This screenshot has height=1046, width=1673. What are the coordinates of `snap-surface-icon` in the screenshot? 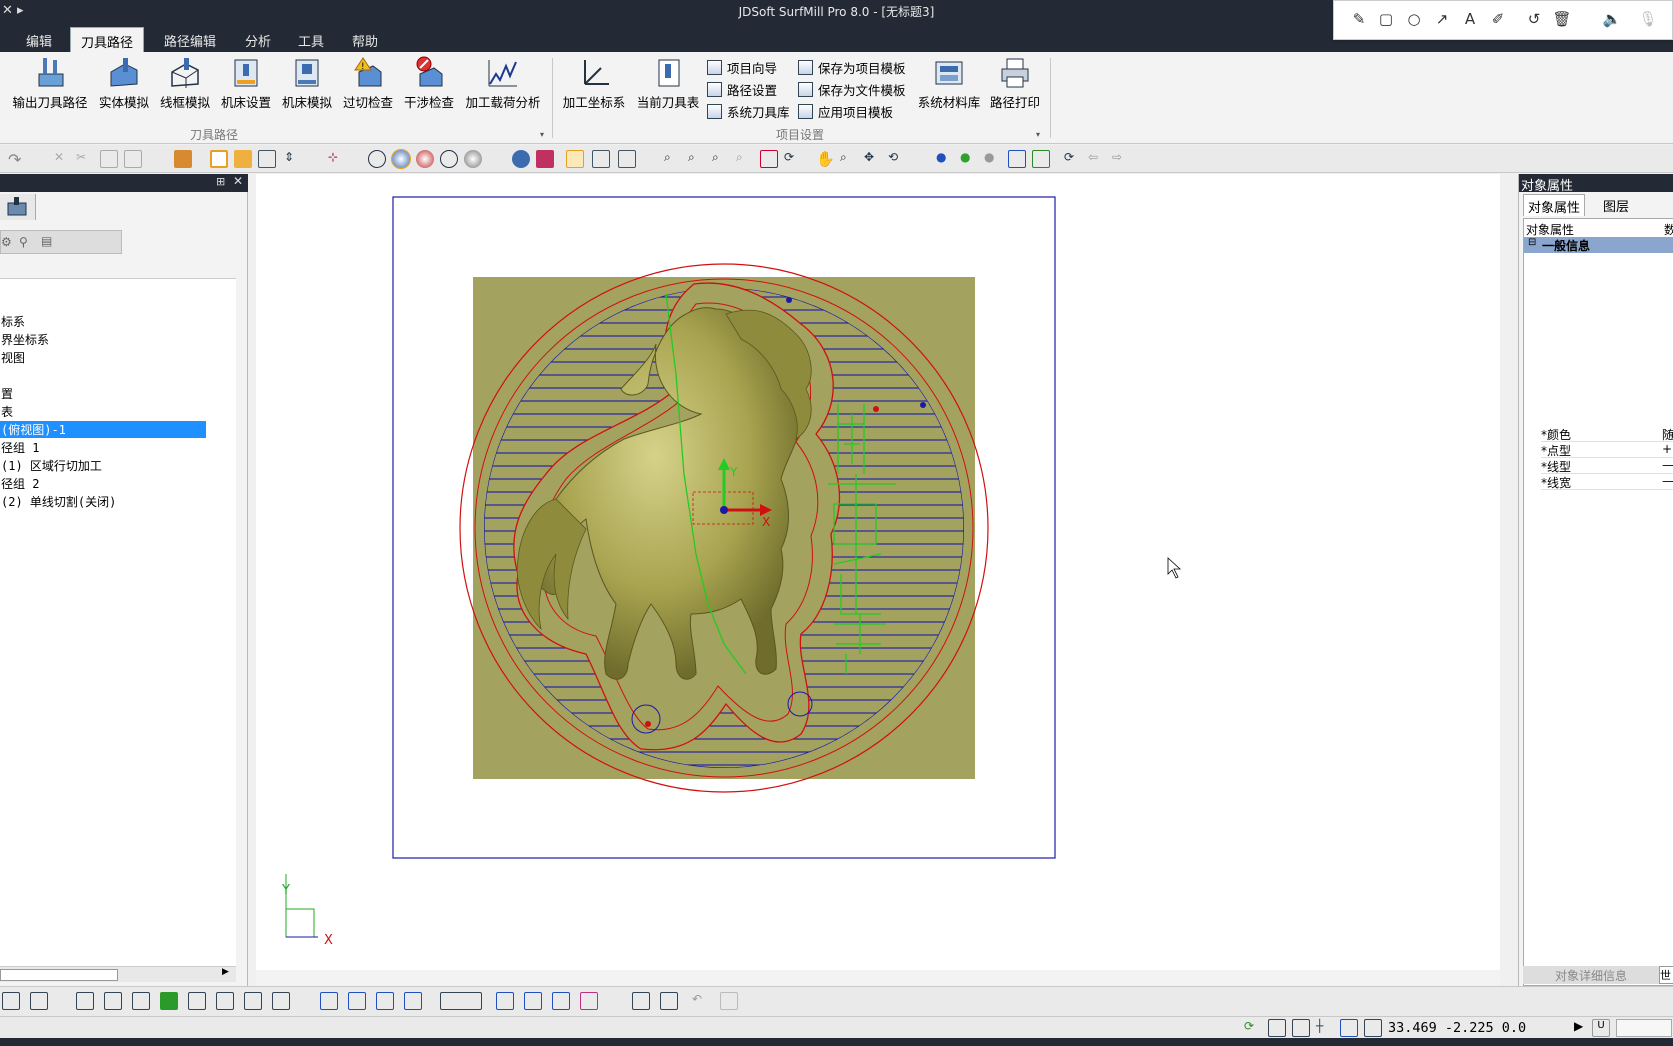 It's located at (141, 1001).